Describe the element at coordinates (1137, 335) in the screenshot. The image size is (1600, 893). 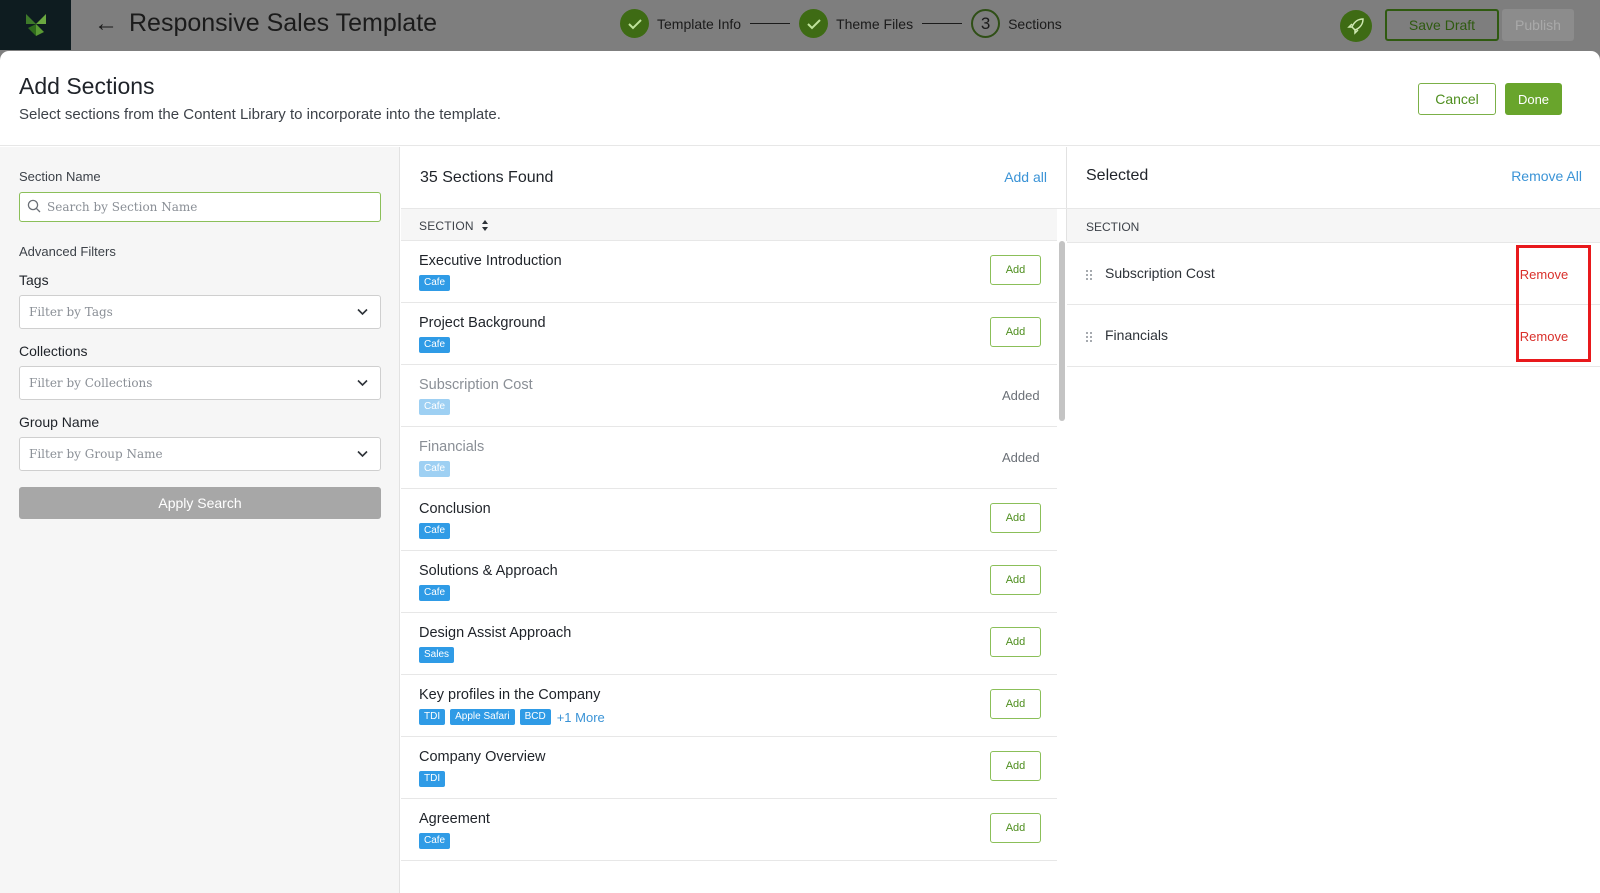
I see `selected-section-name: Financials` at that location.